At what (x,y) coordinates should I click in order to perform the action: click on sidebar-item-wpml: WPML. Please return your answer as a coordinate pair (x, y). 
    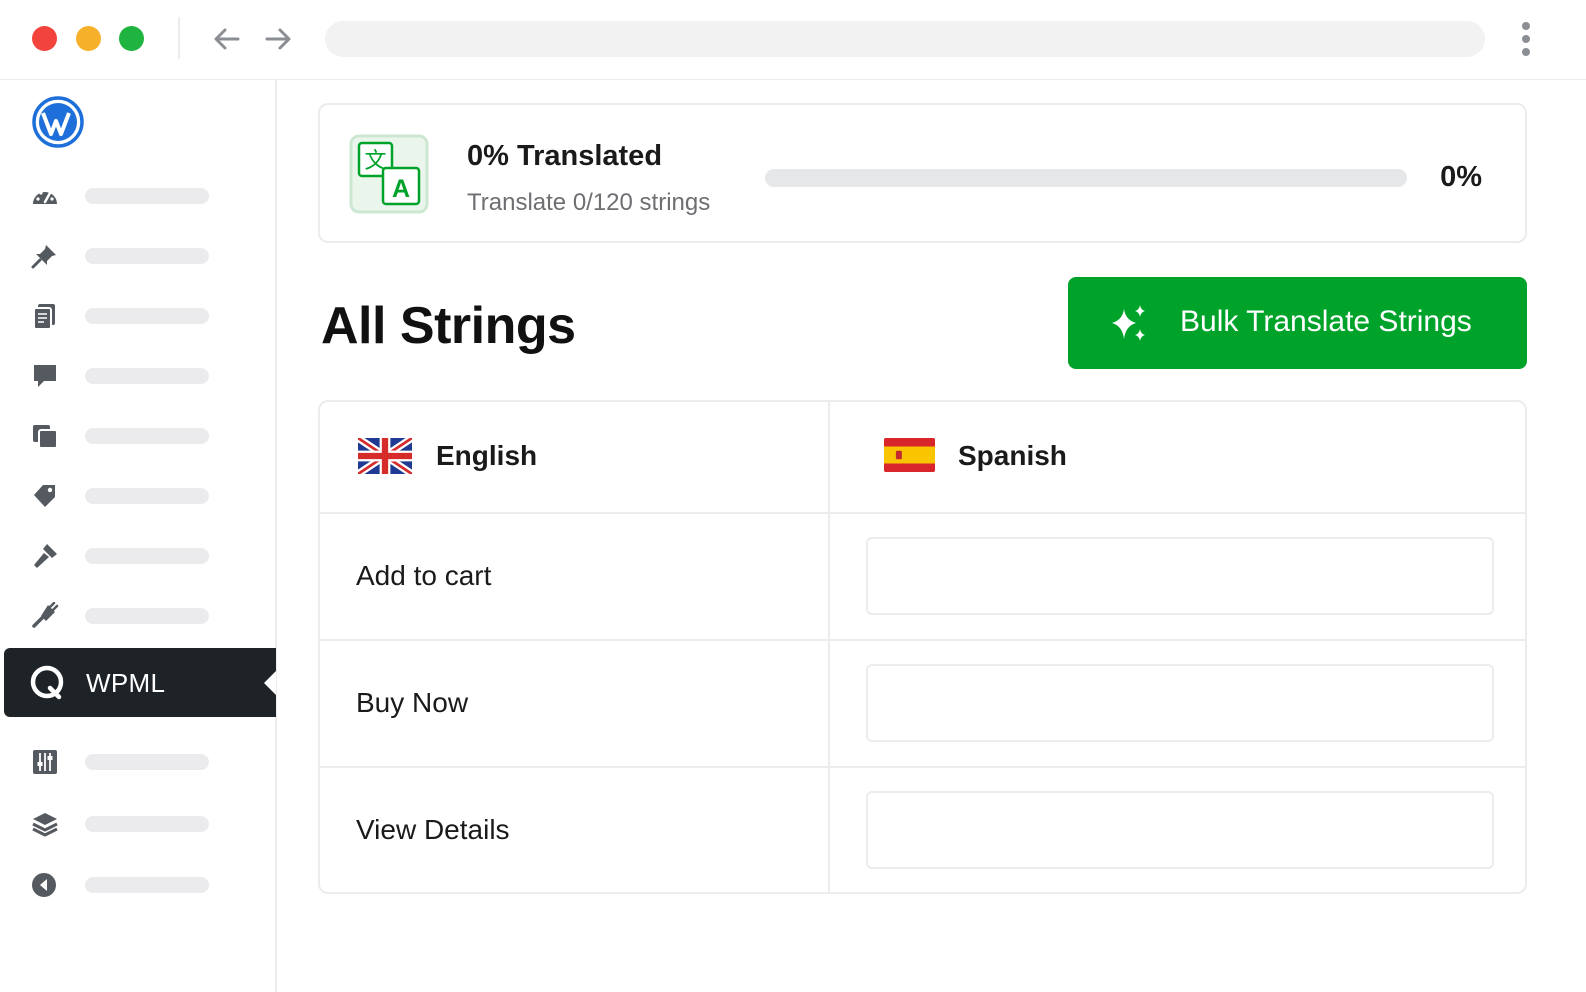
    Looking at the image, I should click on (140, 682).